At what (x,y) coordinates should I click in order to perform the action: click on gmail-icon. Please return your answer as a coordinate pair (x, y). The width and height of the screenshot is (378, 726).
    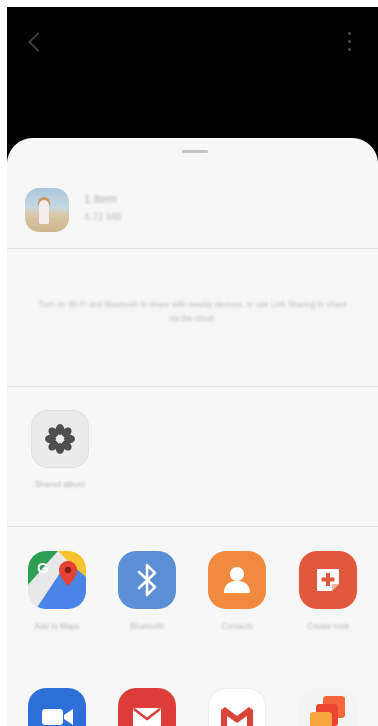
    Looking at the image, I should click on (237, 707).